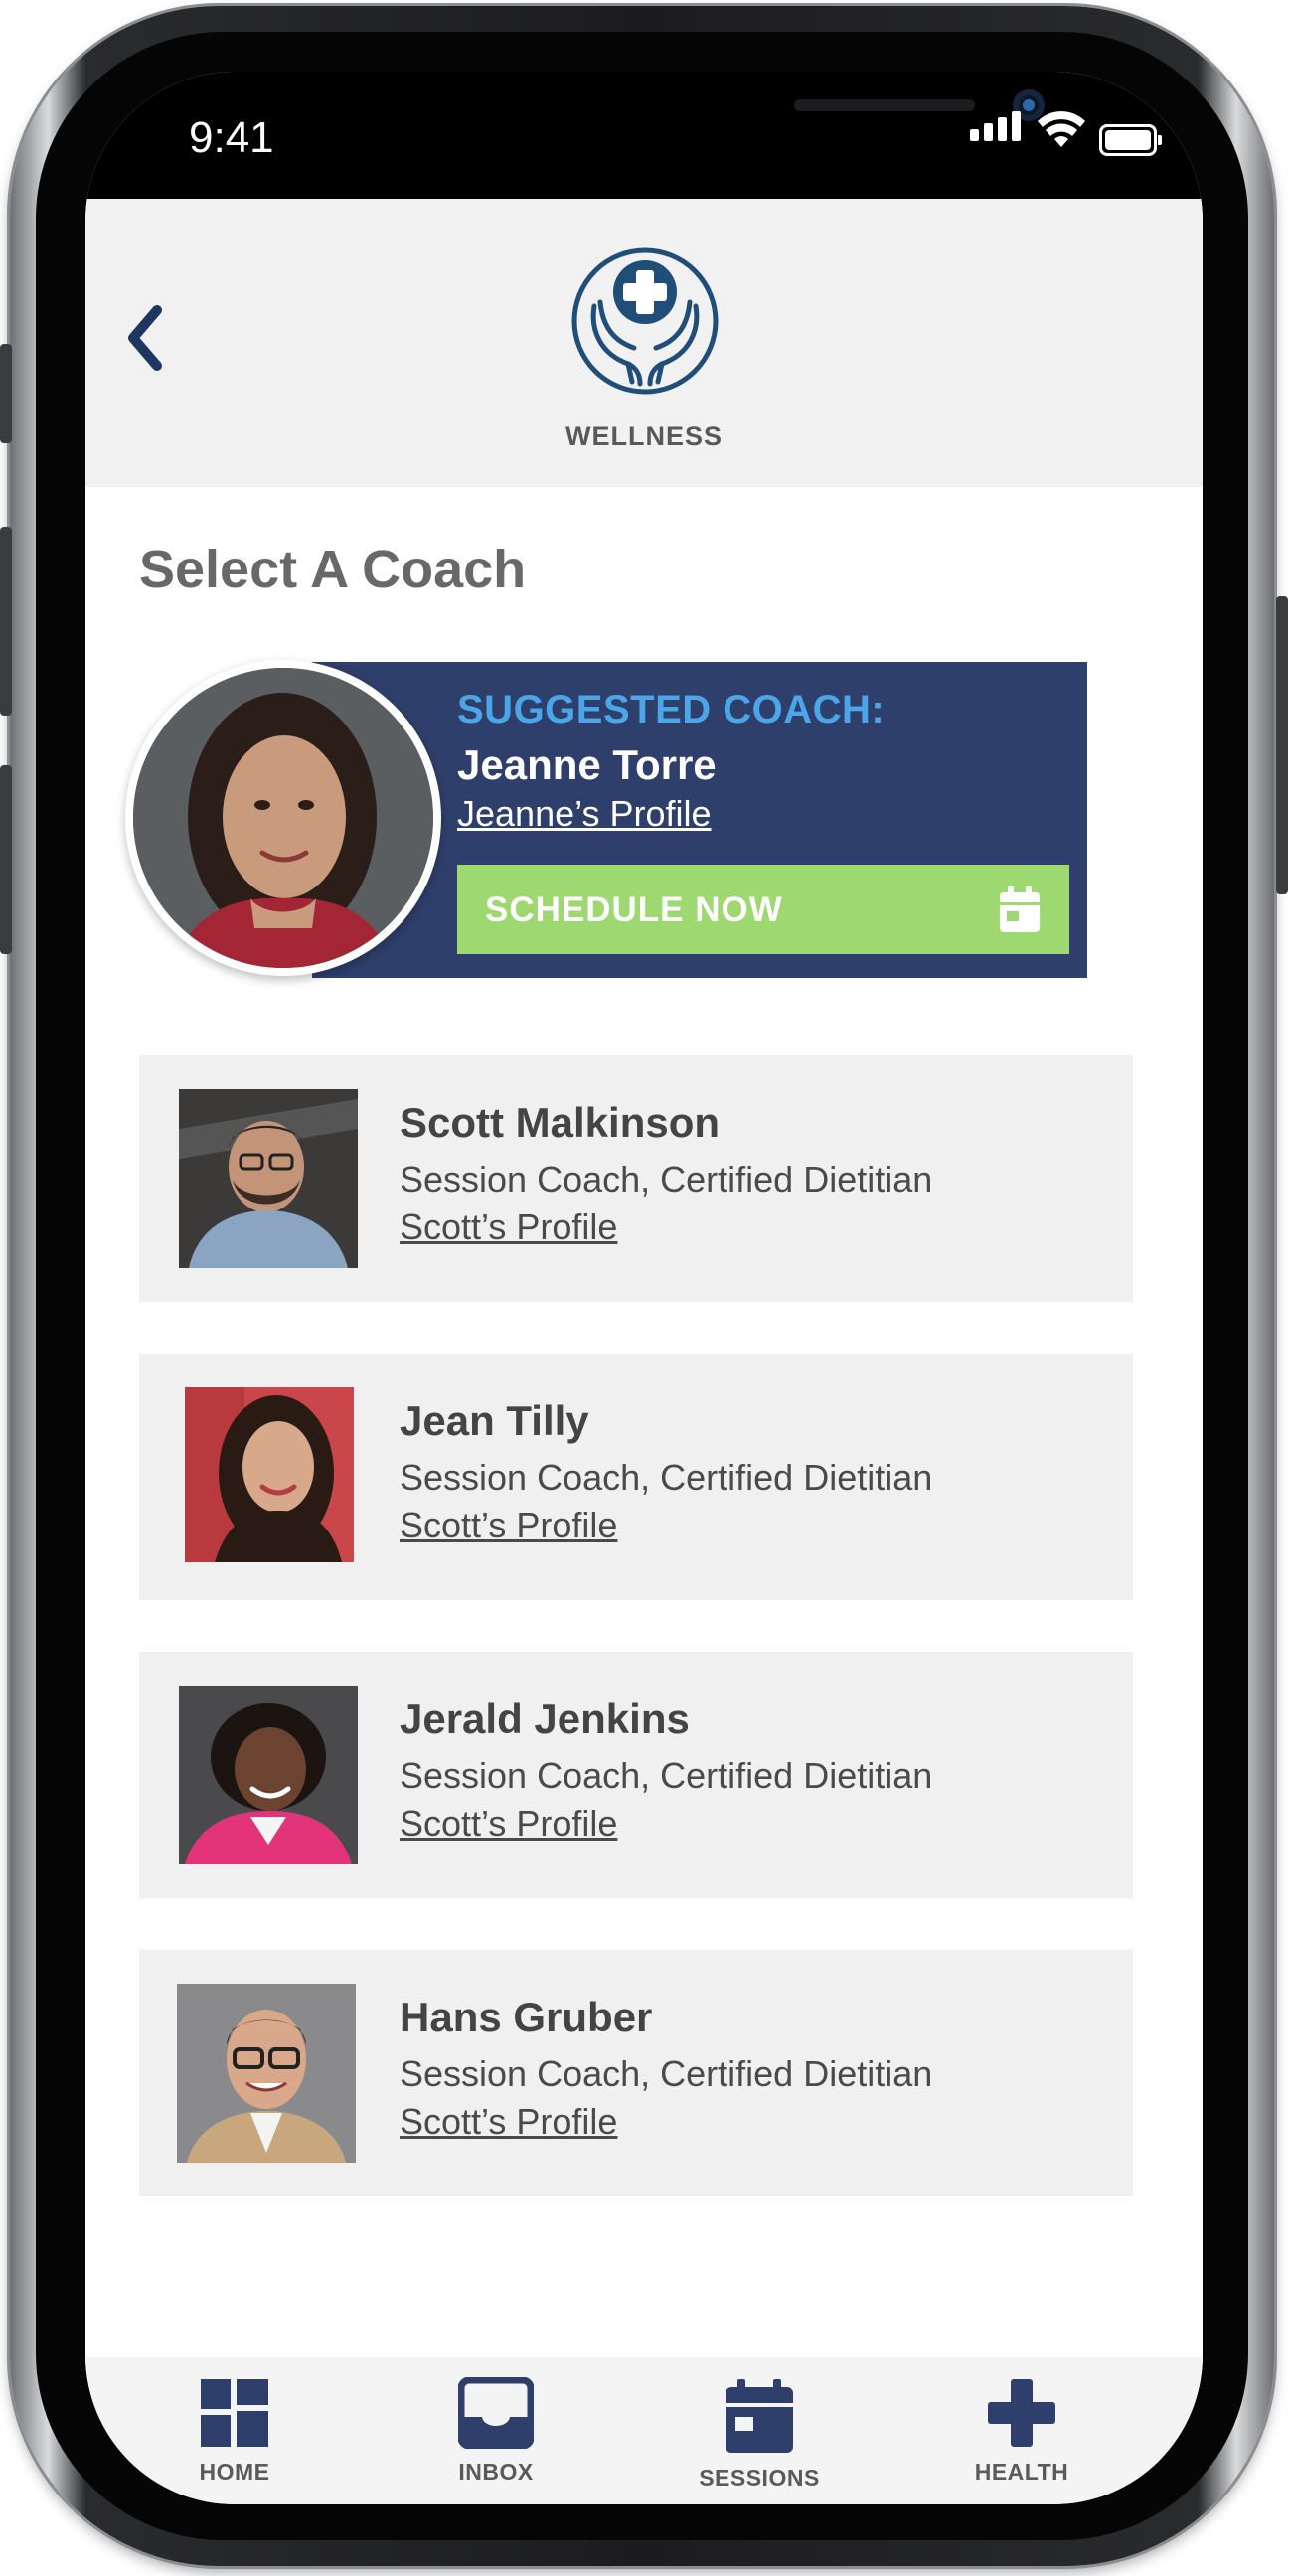  Describe the element at coordinates (496, 2413) in the screenshot. I see `inbox-icon` at that location.